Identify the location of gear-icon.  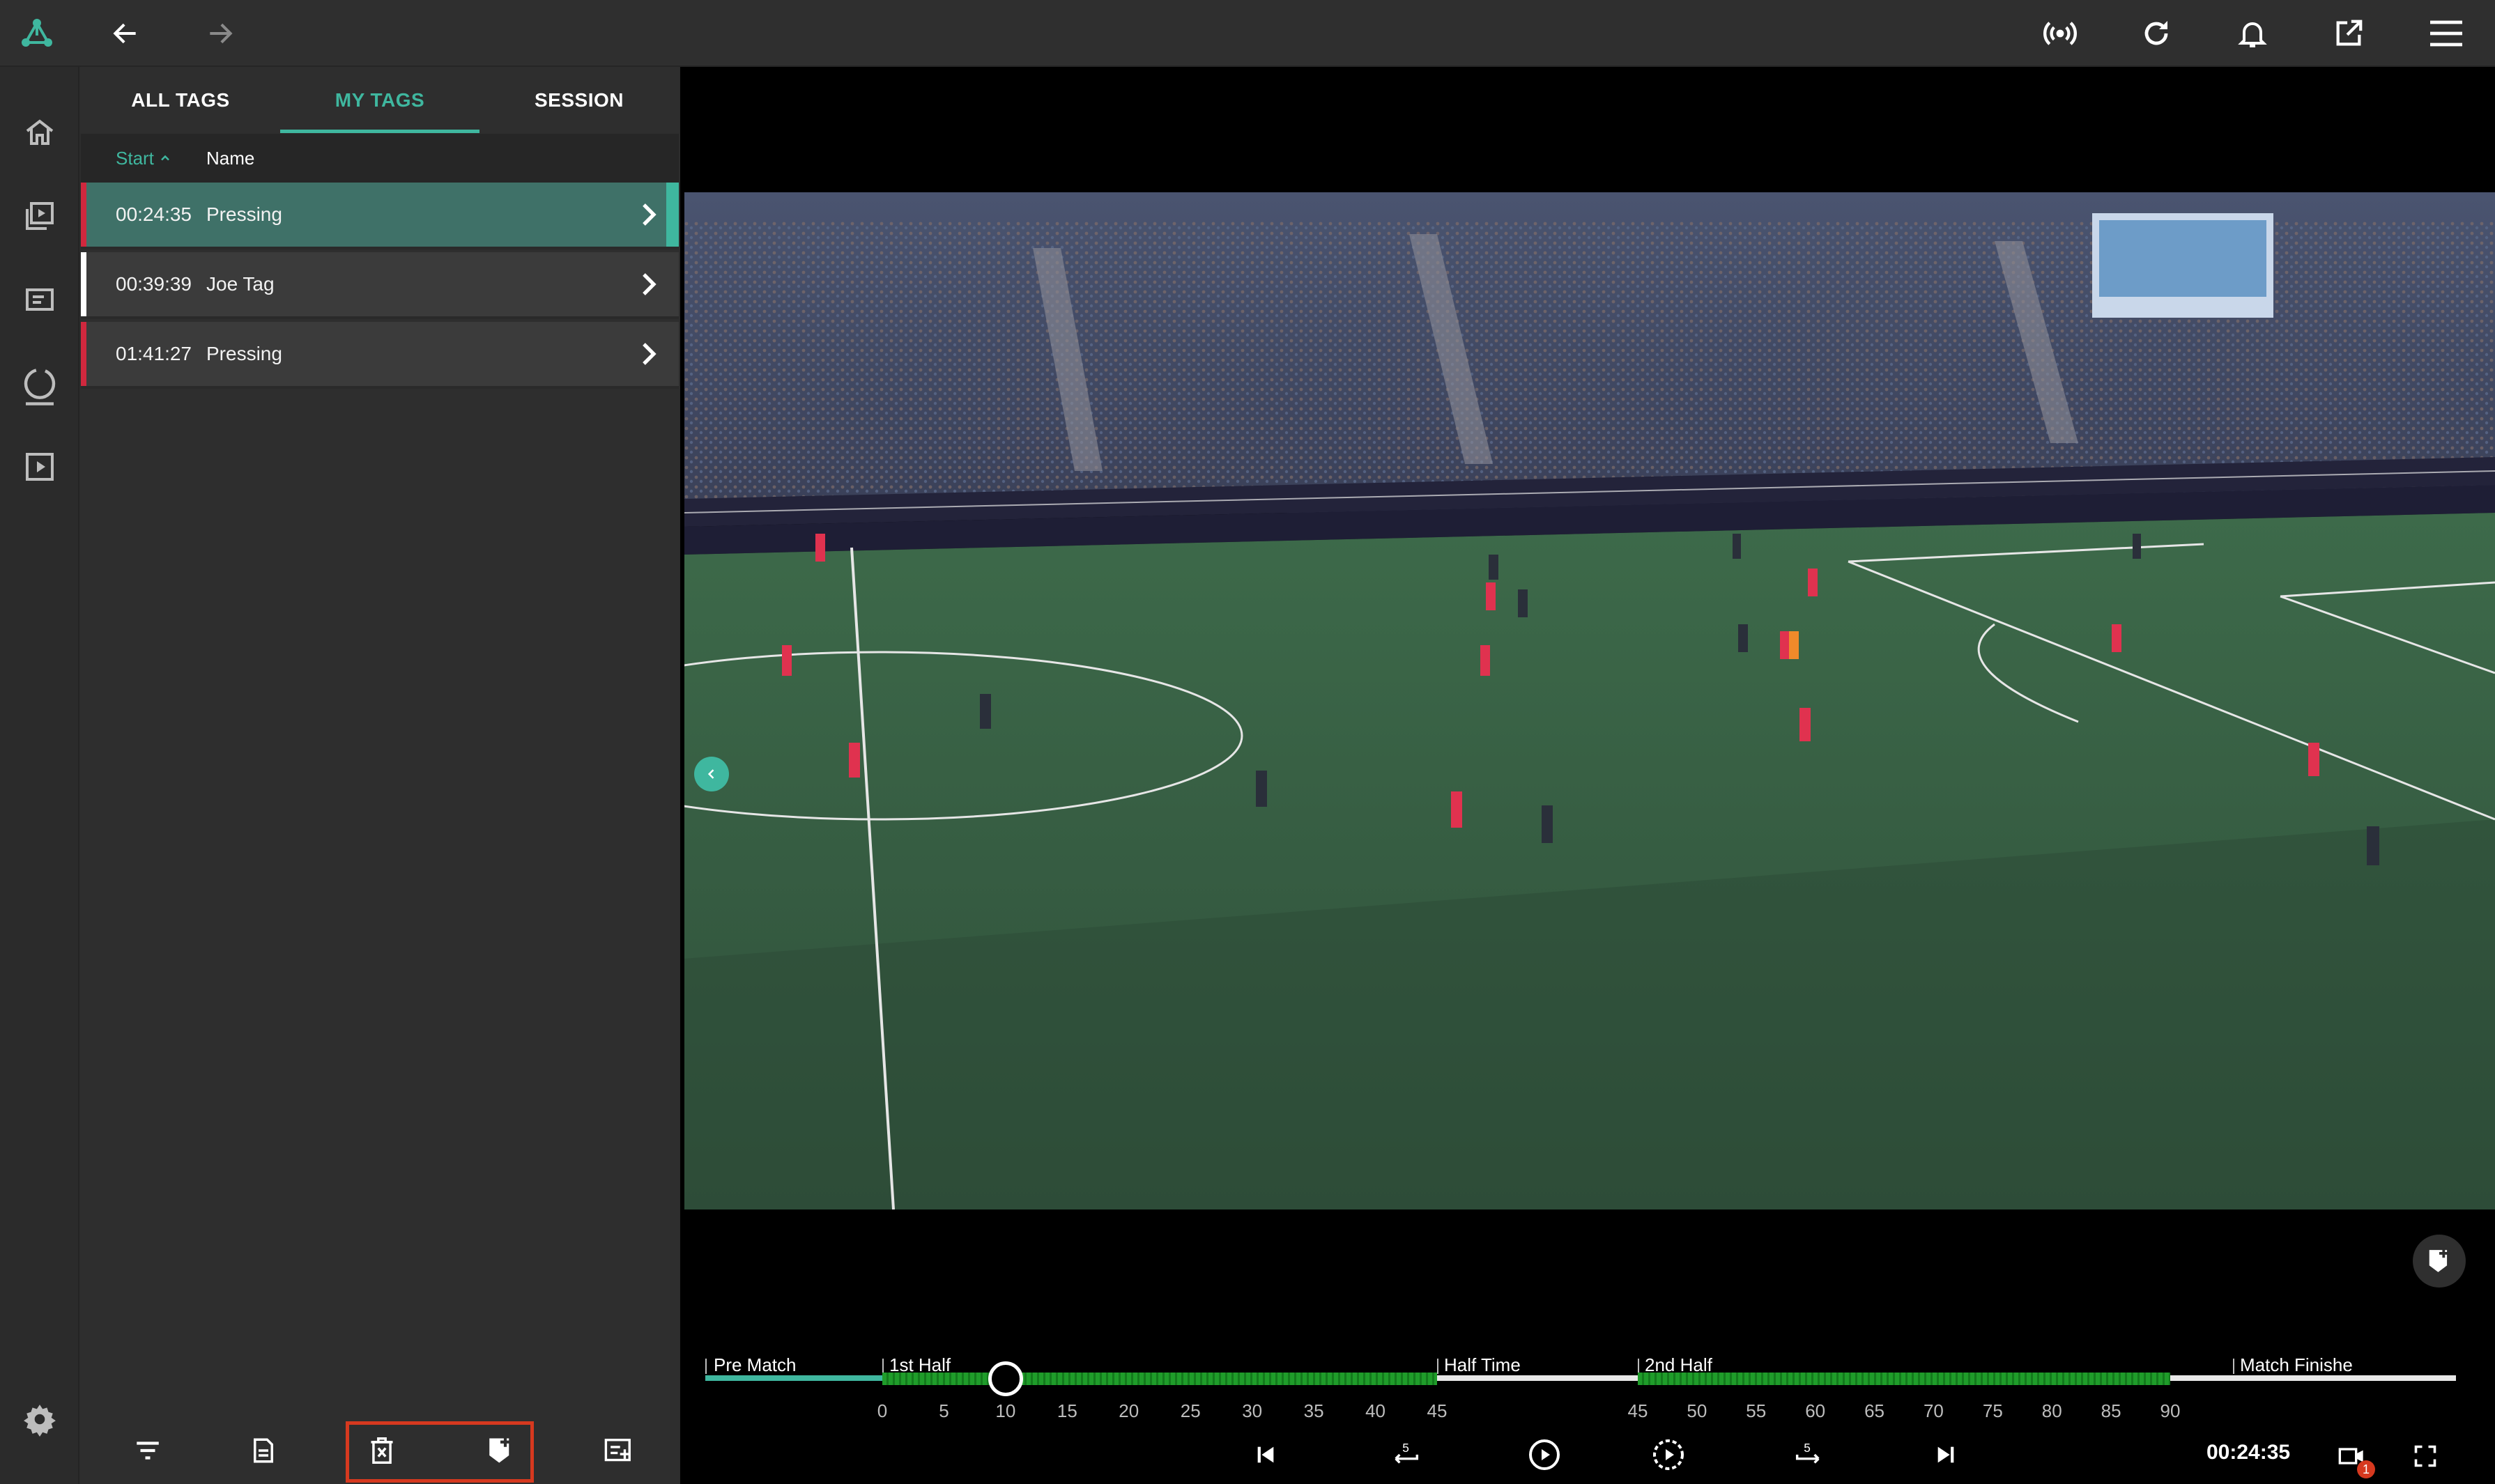
(39, 1419).